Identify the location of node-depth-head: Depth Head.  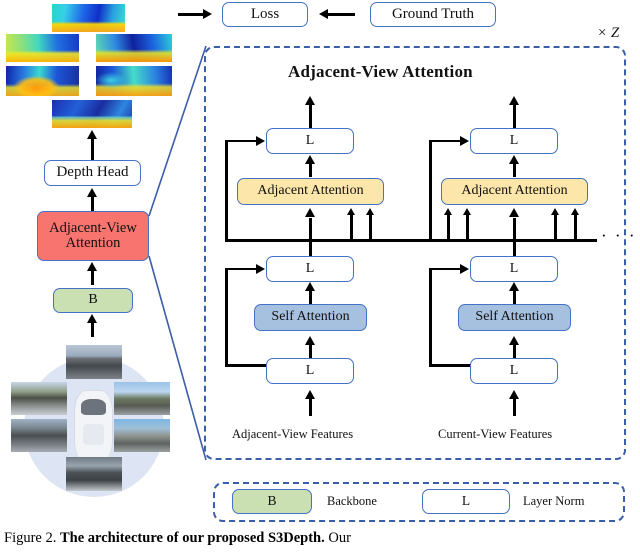
(92, 173).